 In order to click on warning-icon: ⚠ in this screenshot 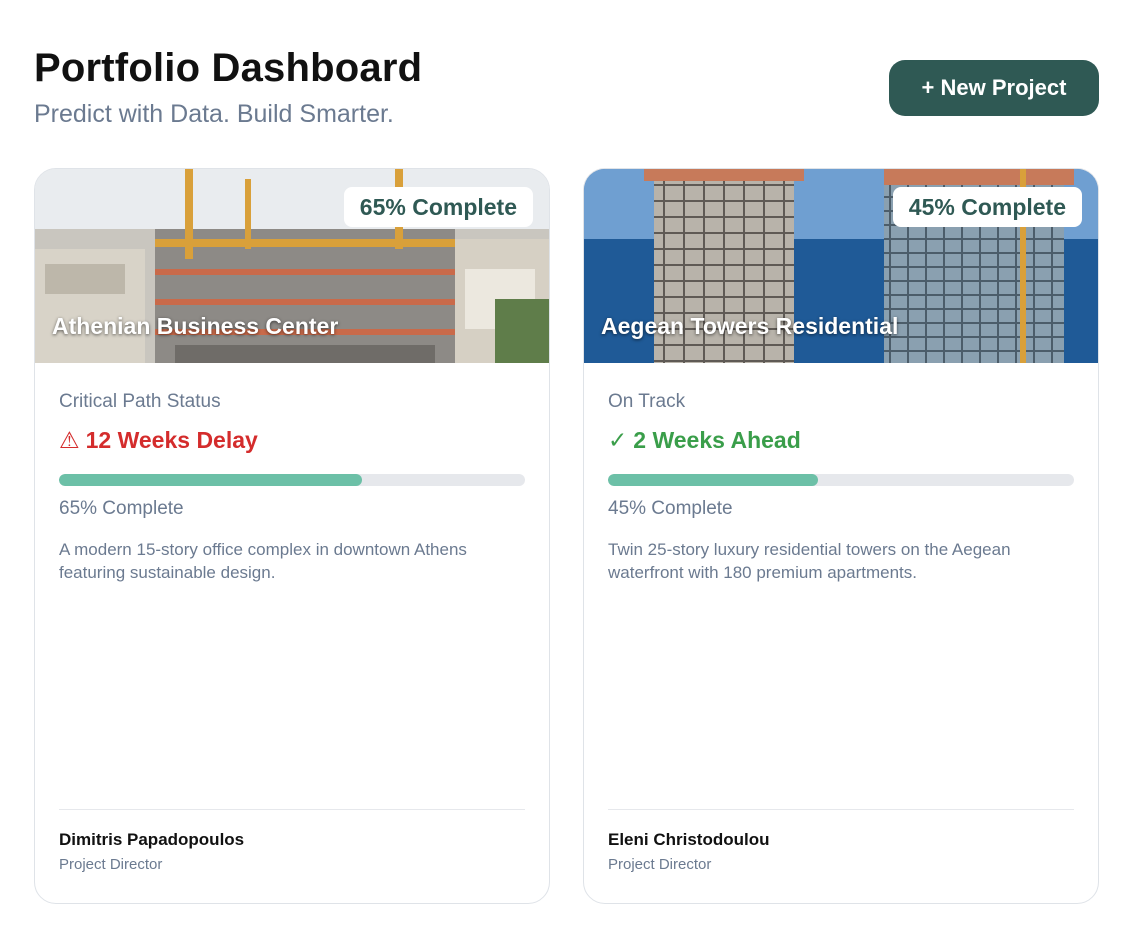, I will do `click(69, 440)`.